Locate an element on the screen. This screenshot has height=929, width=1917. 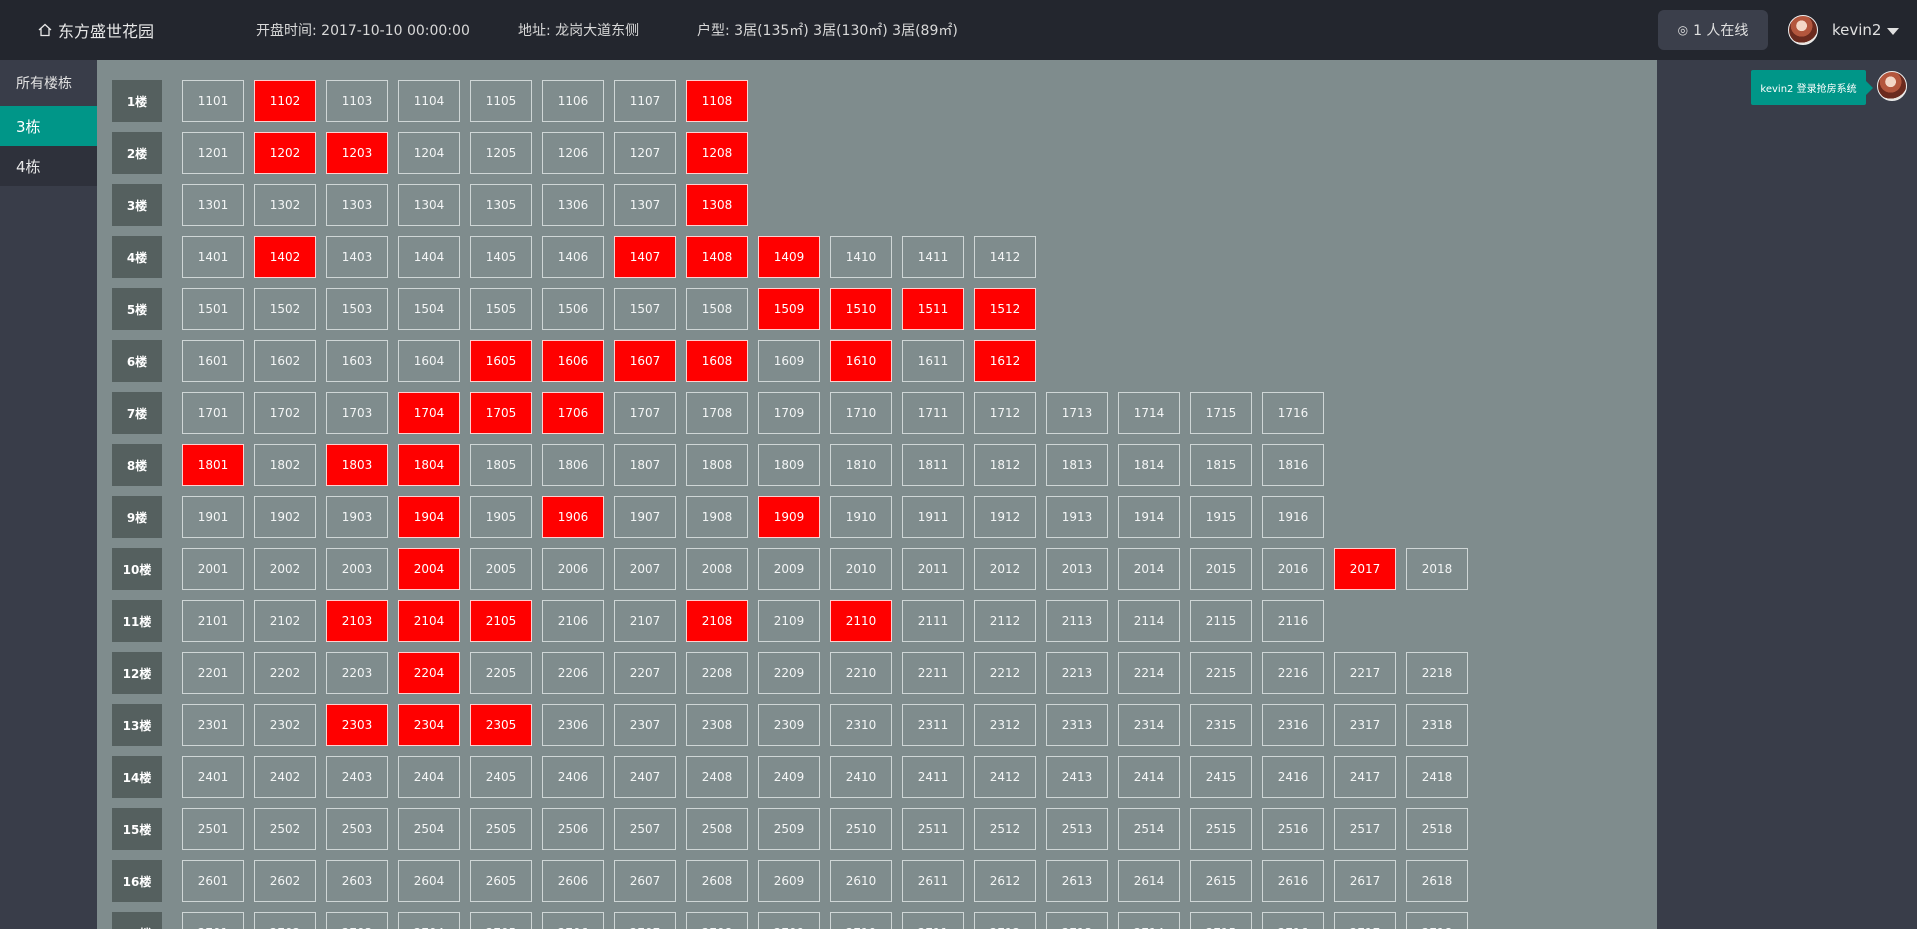
unit-cell: 1507 is located at coordinates (645, 309).